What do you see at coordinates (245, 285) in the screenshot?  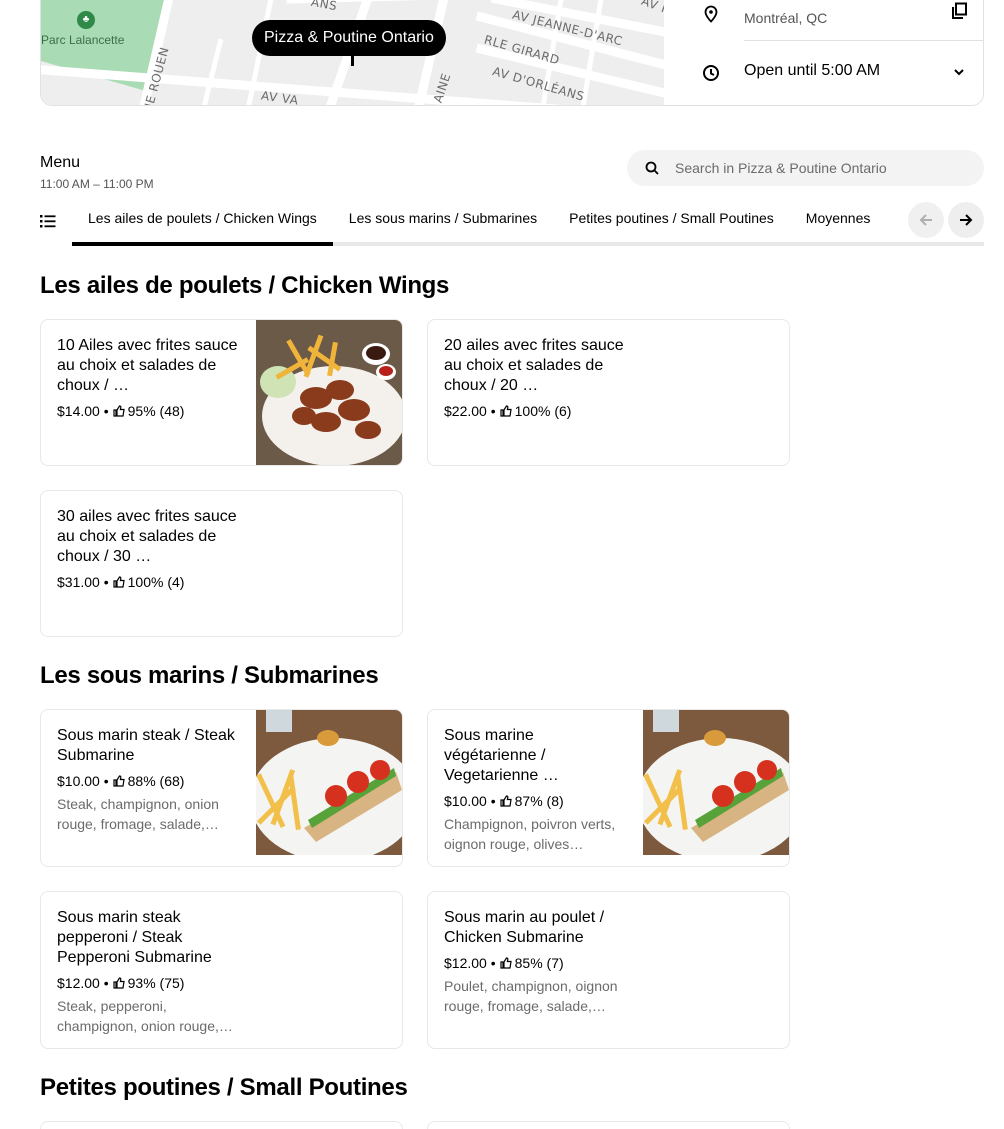 I see `section-title: Les ailes de poulets / Chicken Wings` at bounding box center [245, 285].